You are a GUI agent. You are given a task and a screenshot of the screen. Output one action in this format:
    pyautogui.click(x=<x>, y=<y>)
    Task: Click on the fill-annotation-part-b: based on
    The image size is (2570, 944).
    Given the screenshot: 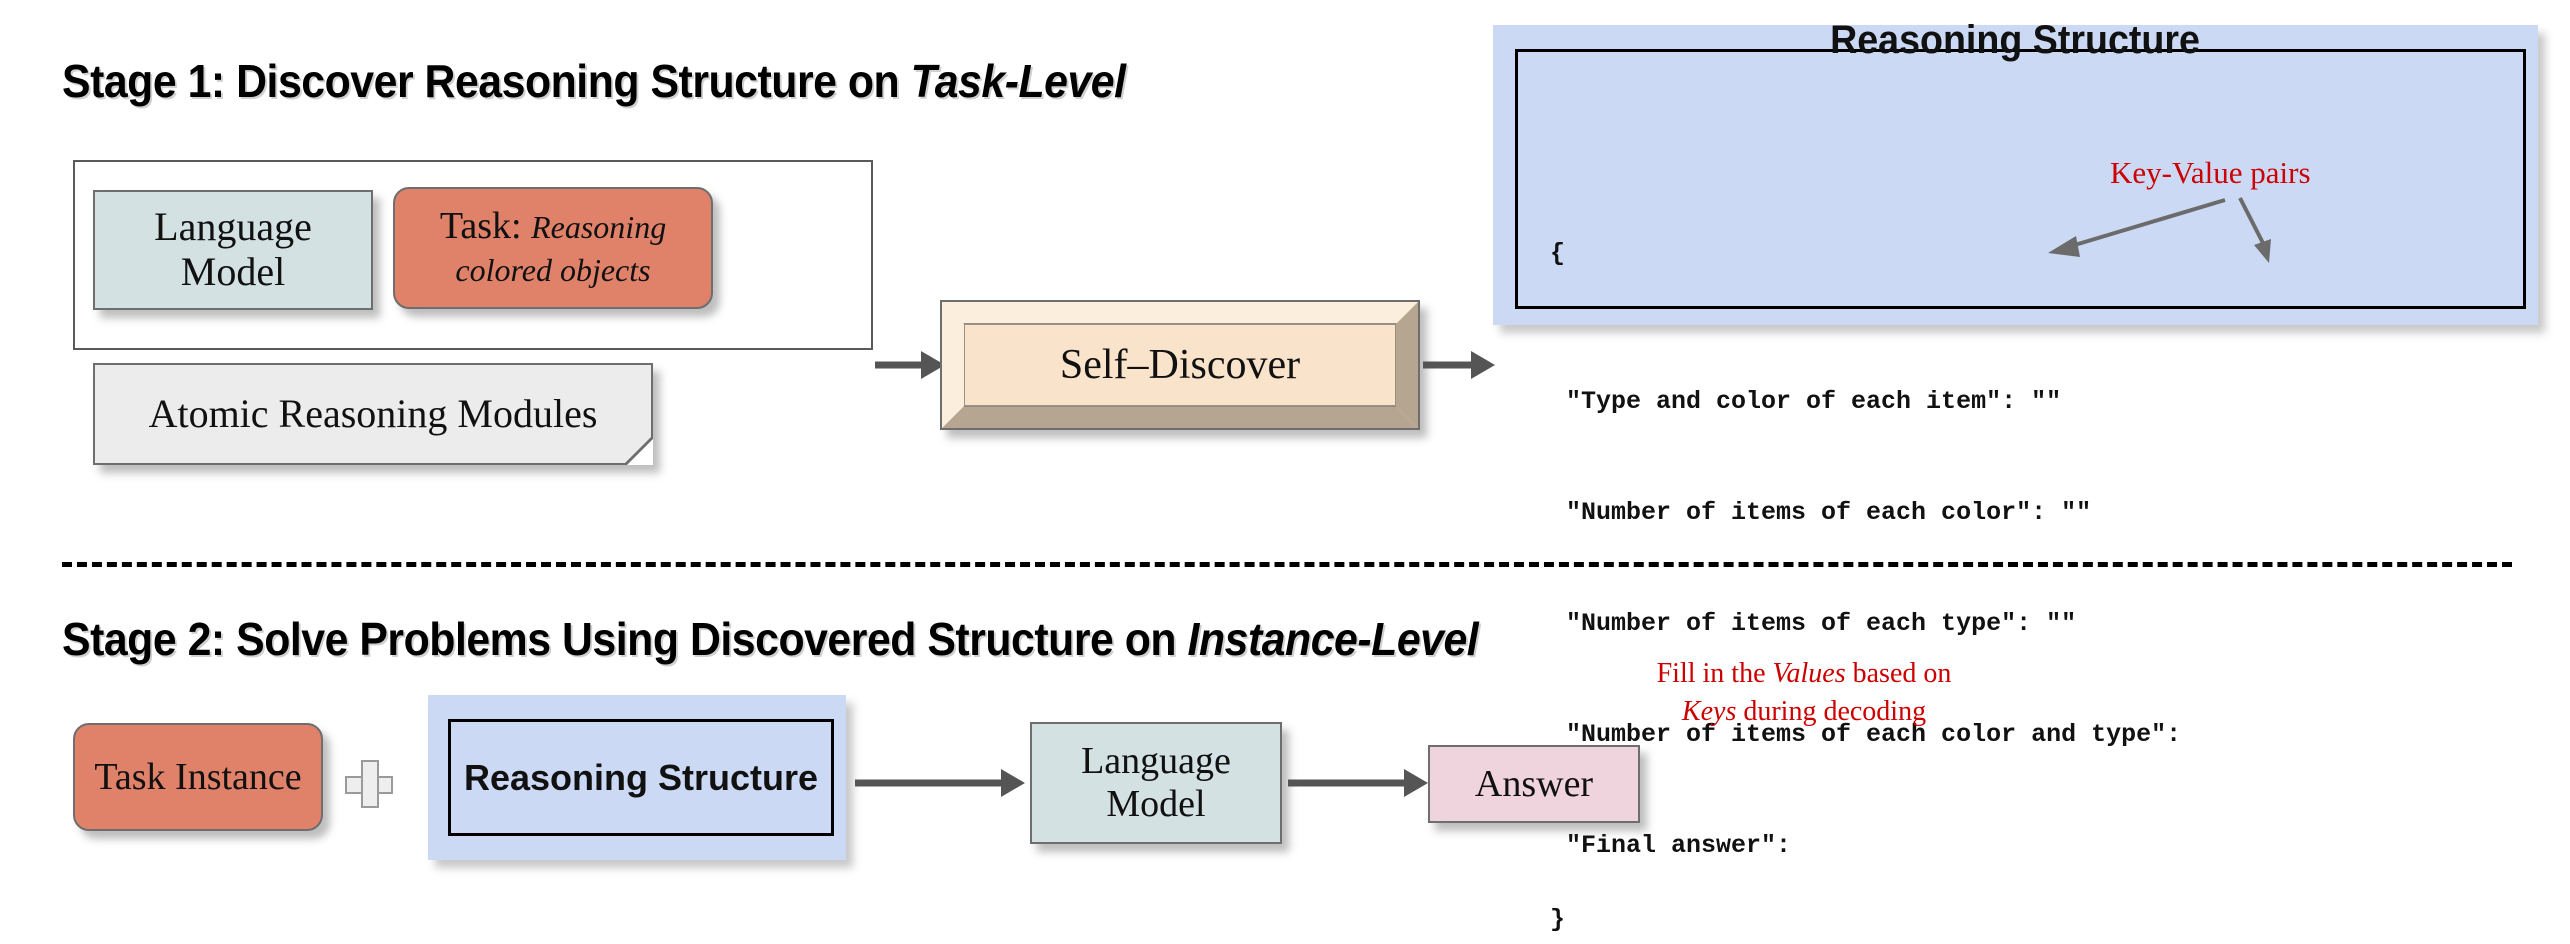 What is the action you would take?
    pyautogui.click(x=1898, y=673)
    